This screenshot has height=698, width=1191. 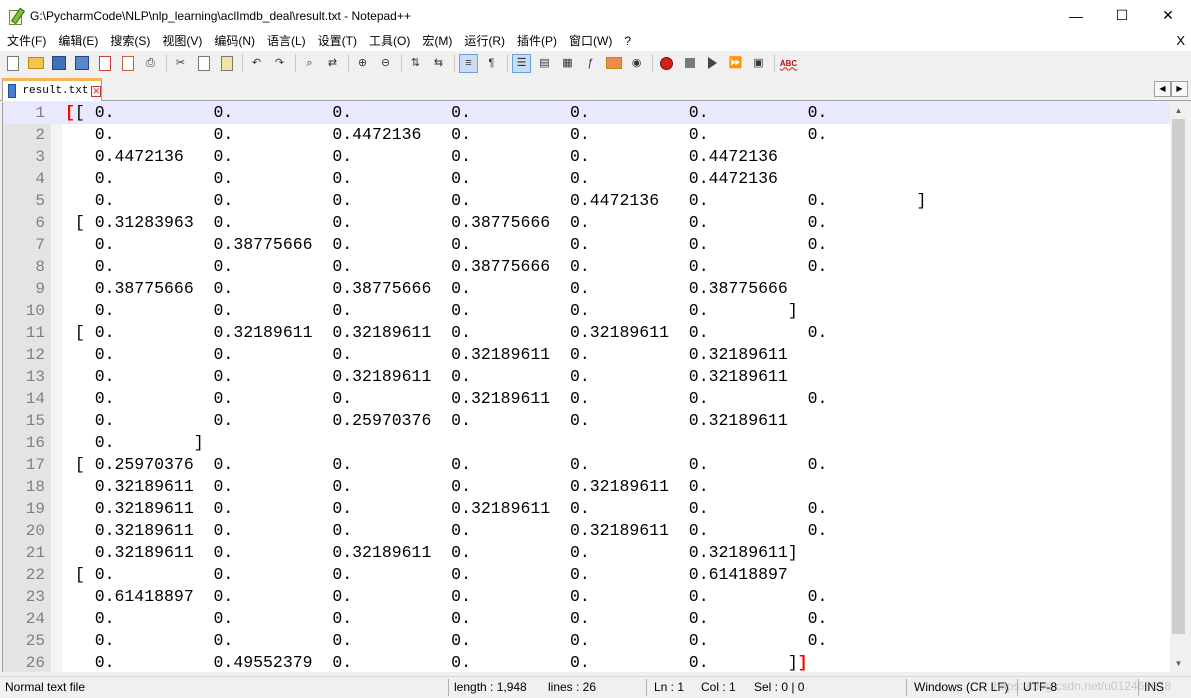 I want to click on paste-icon, so click(x=226, y=63).